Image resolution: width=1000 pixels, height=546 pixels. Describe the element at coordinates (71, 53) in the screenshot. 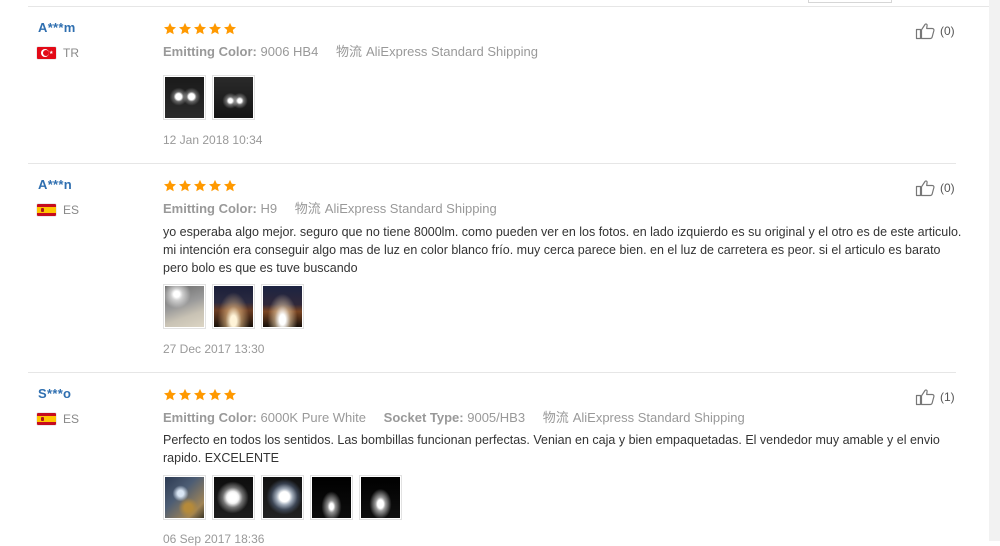

I see `country-code: TR` at that location.